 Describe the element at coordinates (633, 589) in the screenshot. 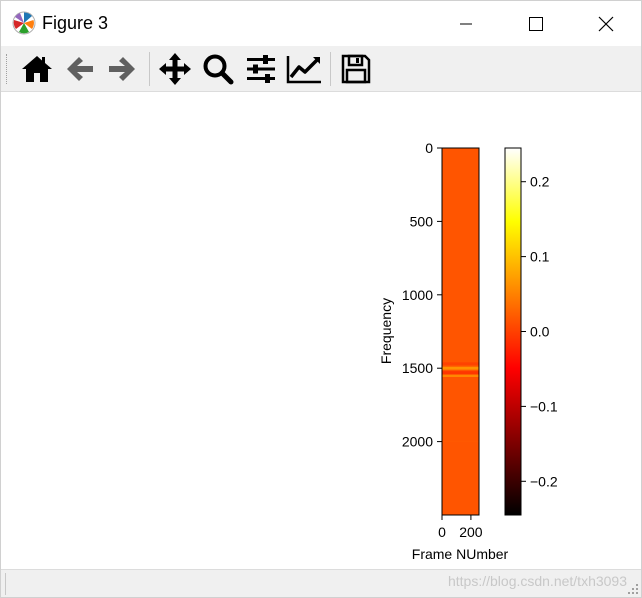

I see `resize-grip-icon` at that location.